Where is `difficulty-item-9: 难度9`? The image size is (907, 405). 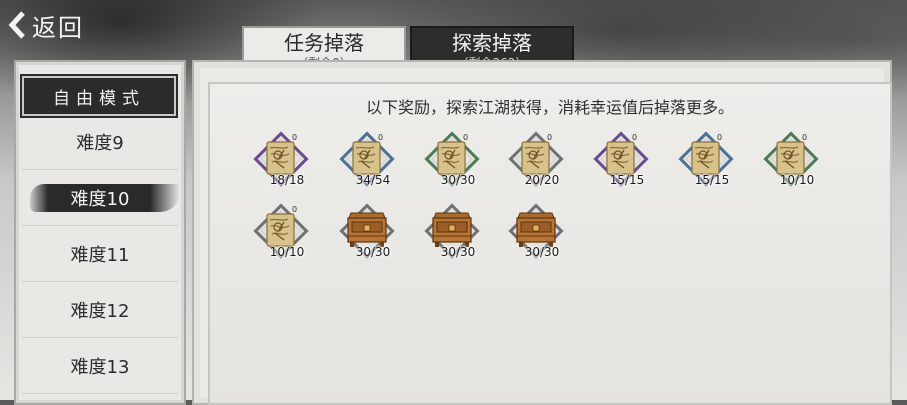 difficulty-item-9: 难度9 is located at coordinates (100, 142).